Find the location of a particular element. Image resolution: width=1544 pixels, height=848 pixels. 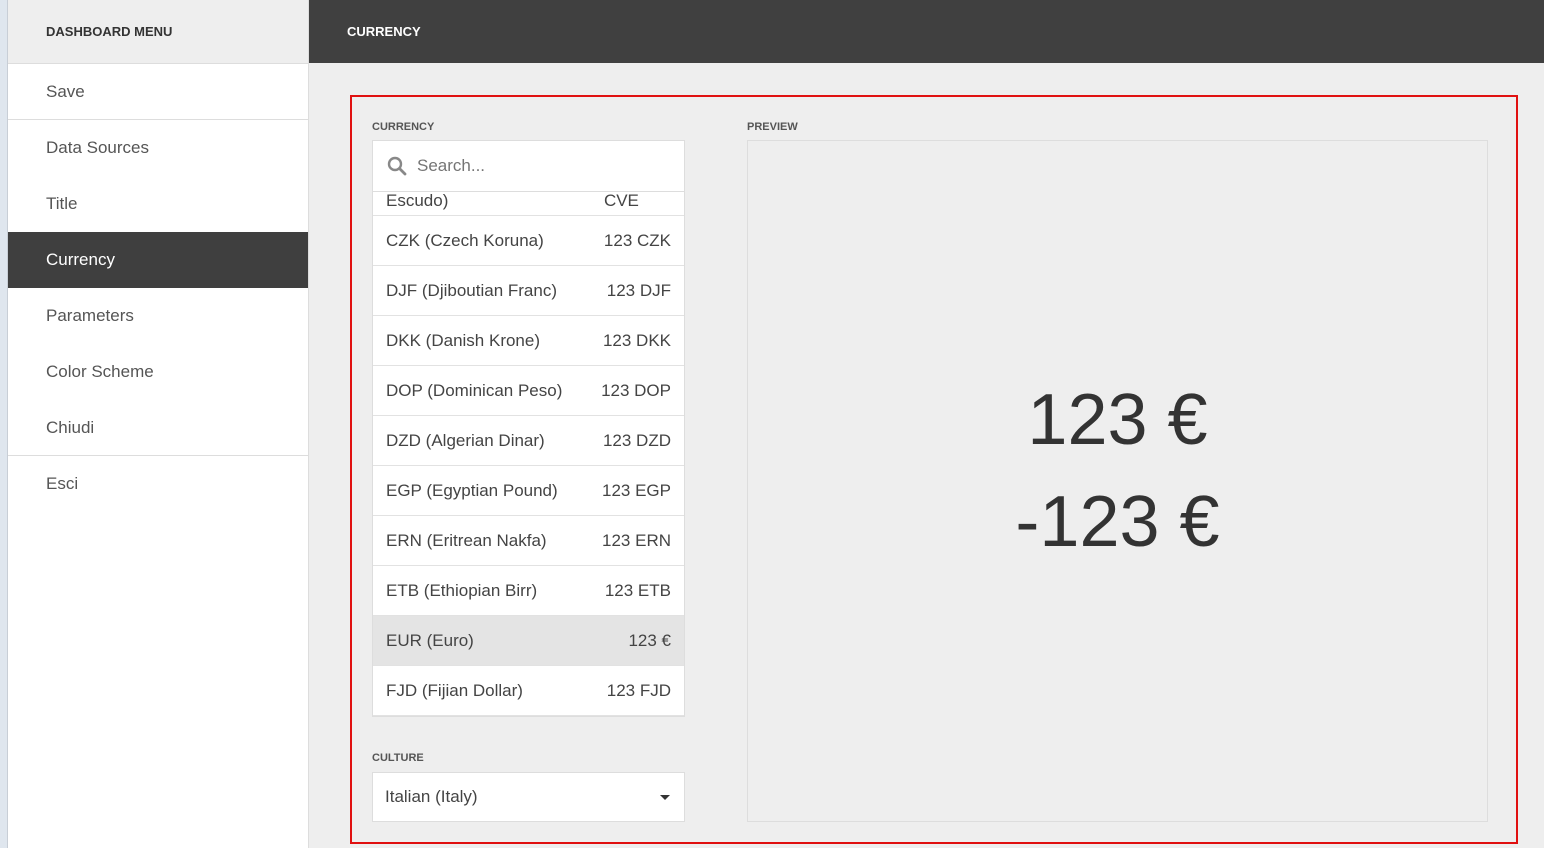

currency-row: ERN (Eritrean Nakfa) 123 ERN is located at coordinates (528, 541).